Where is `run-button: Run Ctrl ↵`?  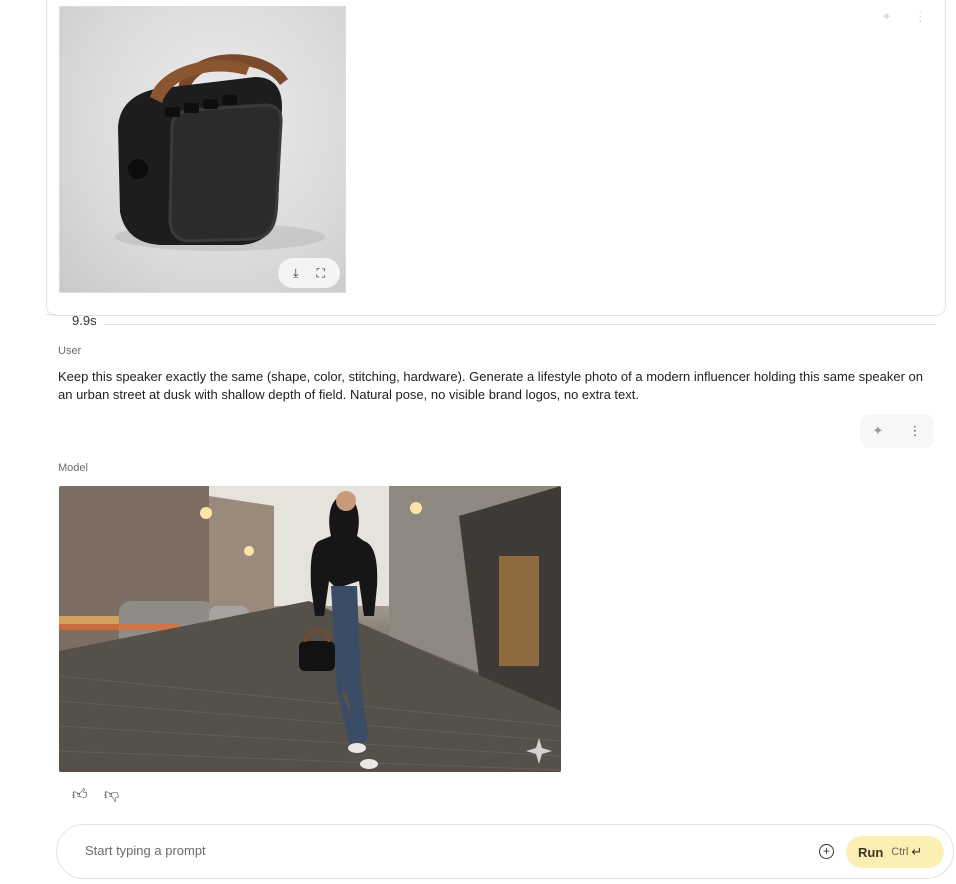
run-button: Run Ctrl ↵ is located at coordinates (895, 852).